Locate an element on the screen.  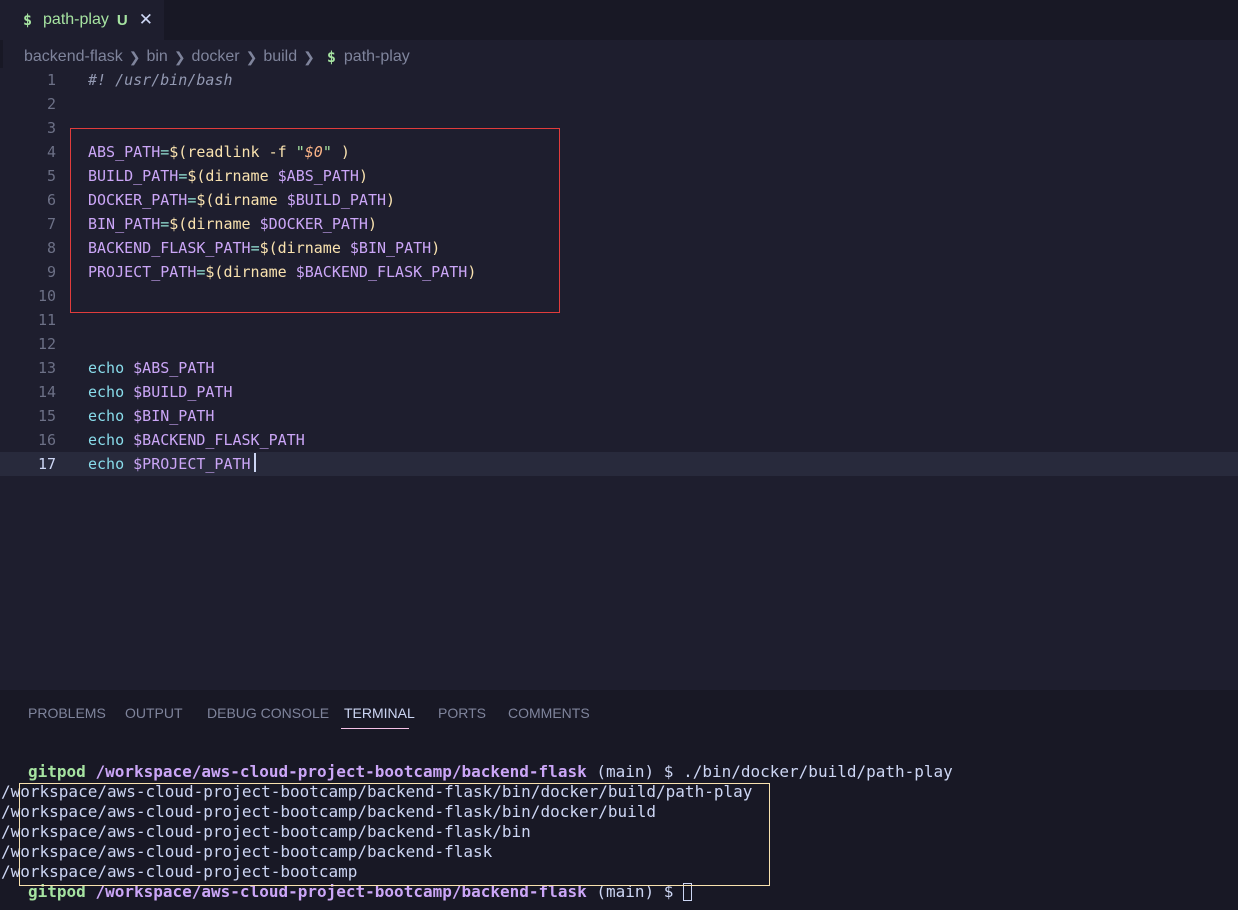
code-text: echo $BIN_PATH is located at coordinates (151, 416).